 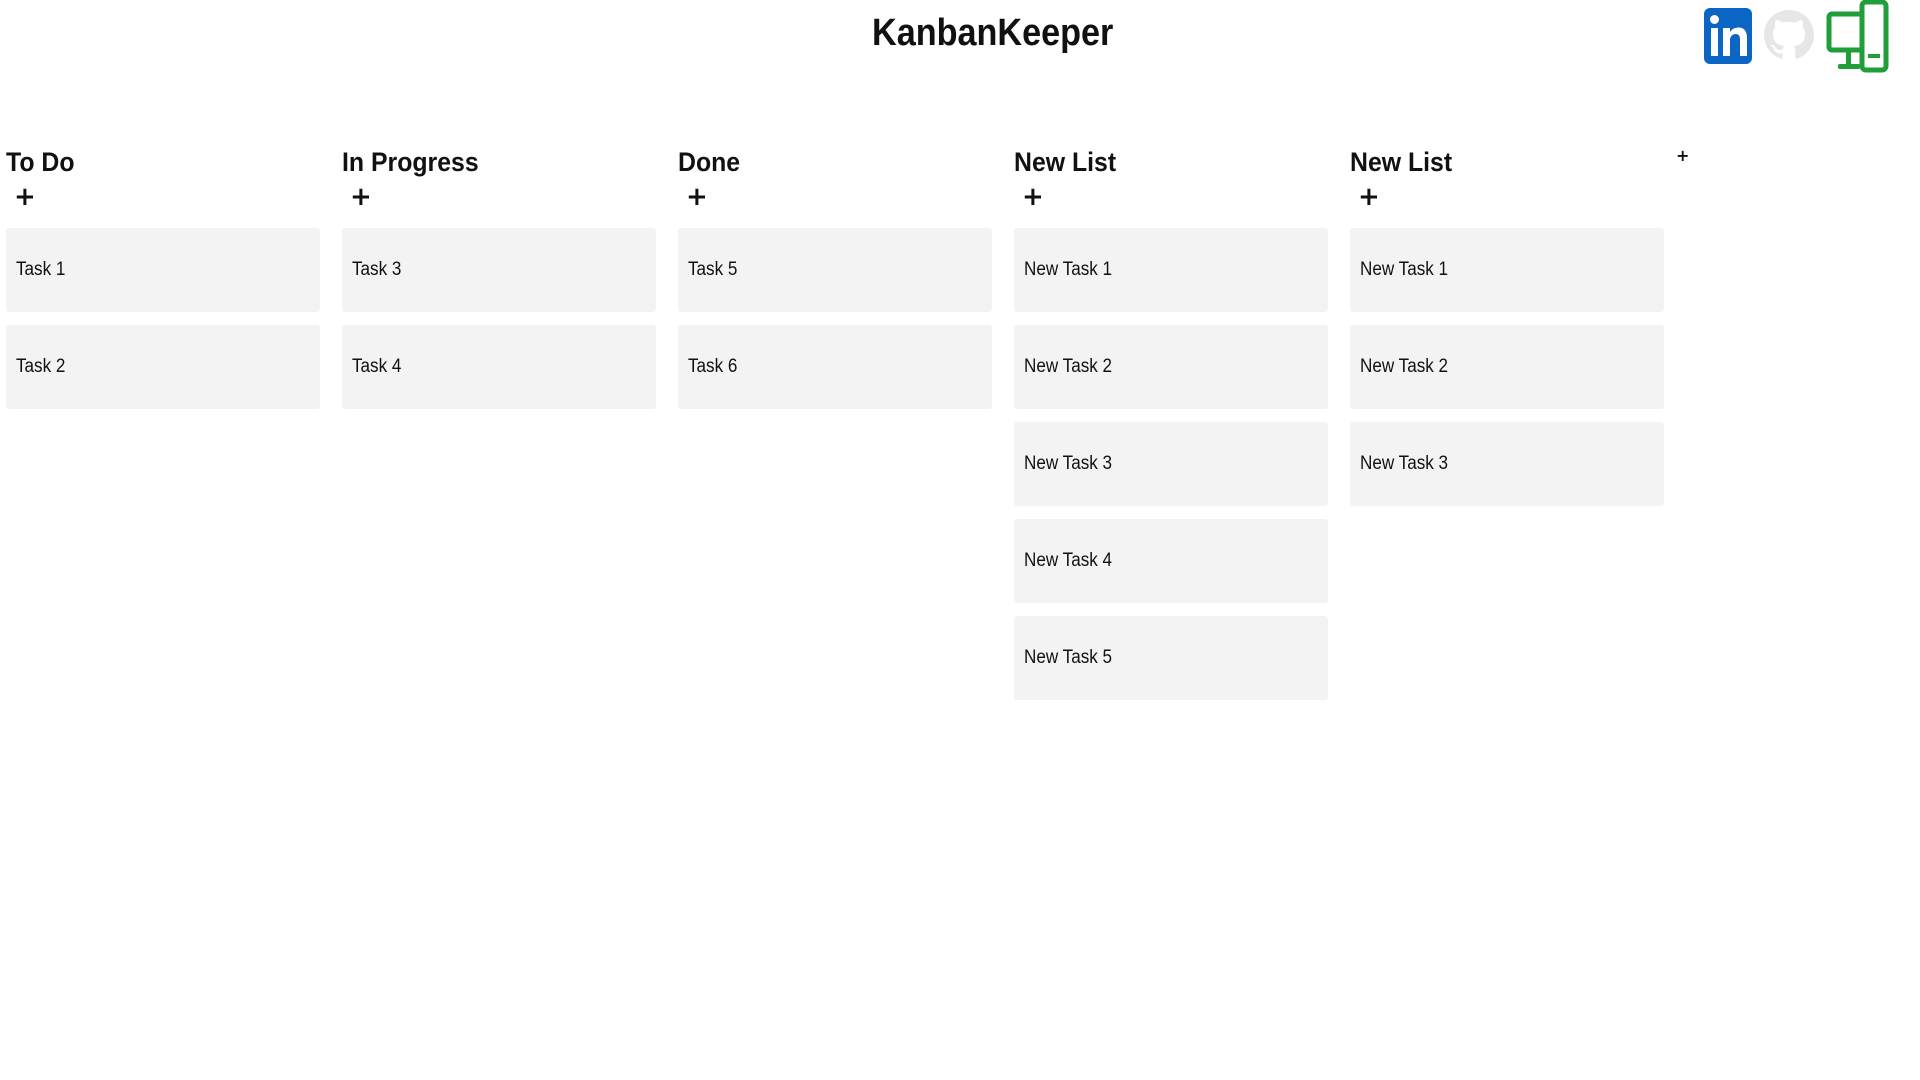 I want to click on task-label: New Task 5, so click(x=1068, y=657).